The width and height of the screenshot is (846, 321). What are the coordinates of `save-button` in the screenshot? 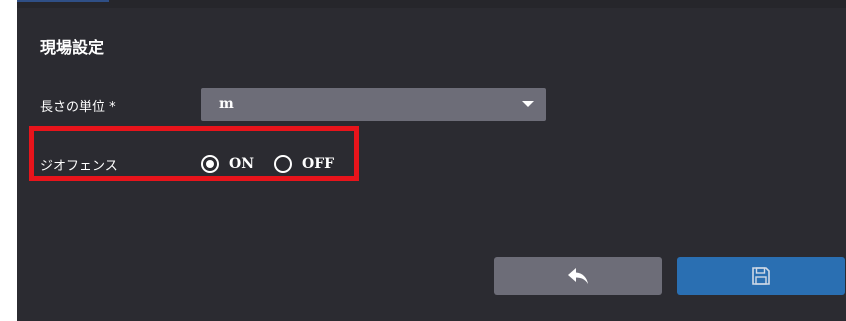 It's located at (761, 276).